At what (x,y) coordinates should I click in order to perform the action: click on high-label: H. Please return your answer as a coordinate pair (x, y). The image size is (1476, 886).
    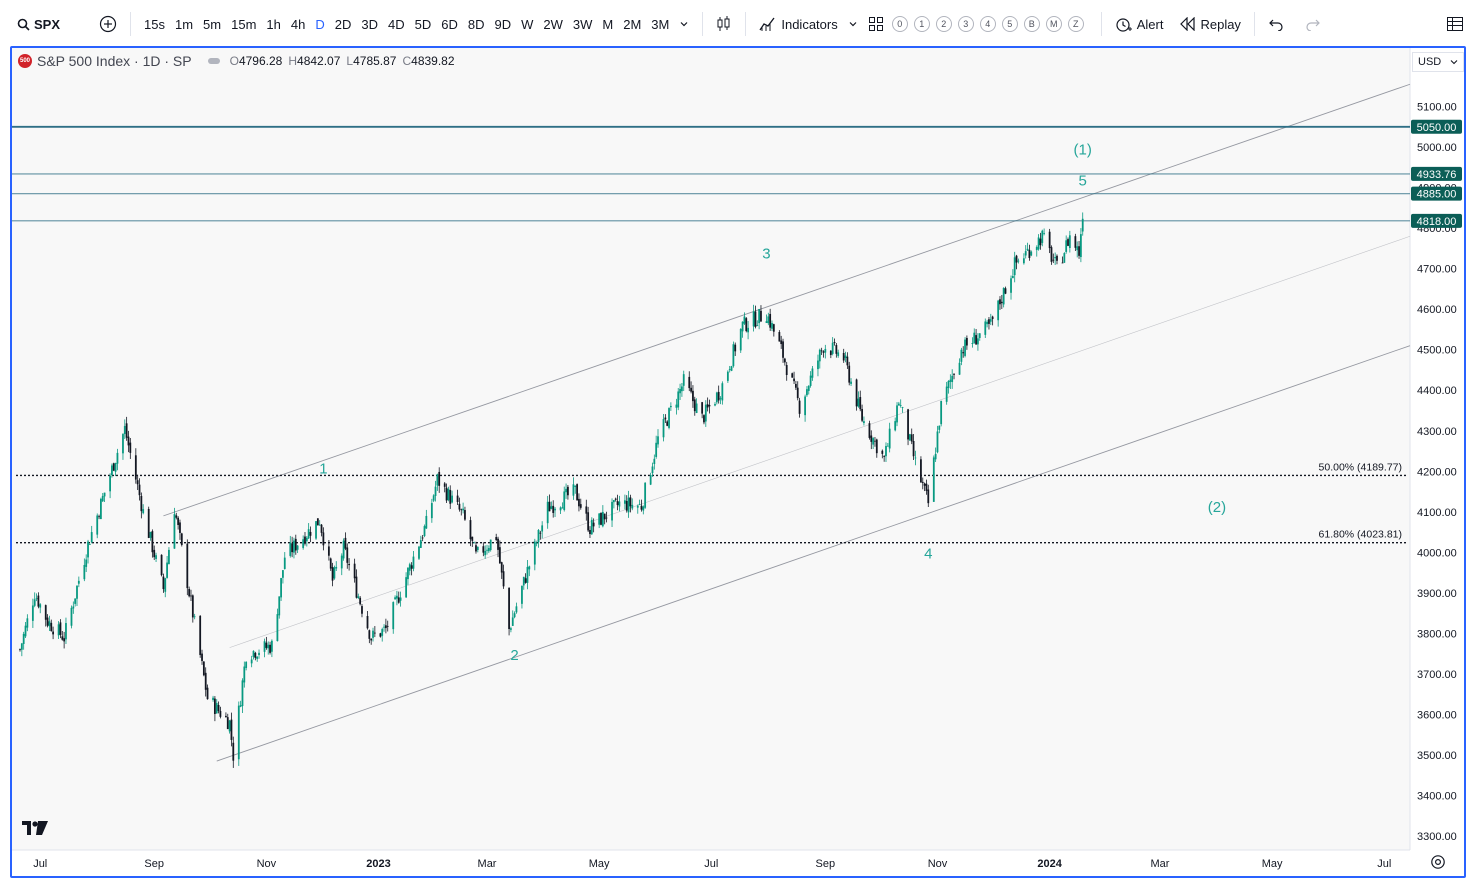
    Looking at the image, I should click on (293, 61).